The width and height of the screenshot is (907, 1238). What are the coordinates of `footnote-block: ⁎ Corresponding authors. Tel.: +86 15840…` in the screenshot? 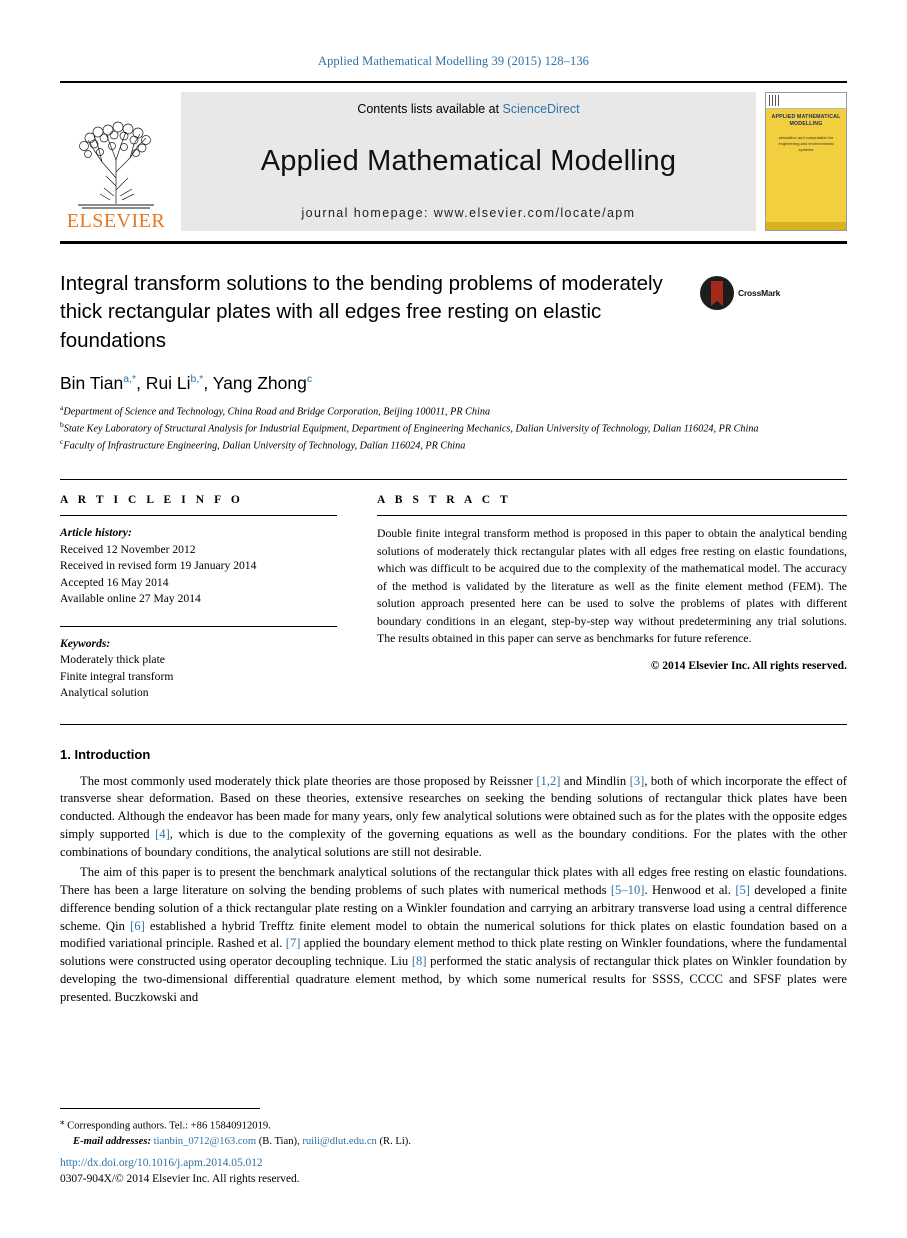 It's located at (453, 1128).